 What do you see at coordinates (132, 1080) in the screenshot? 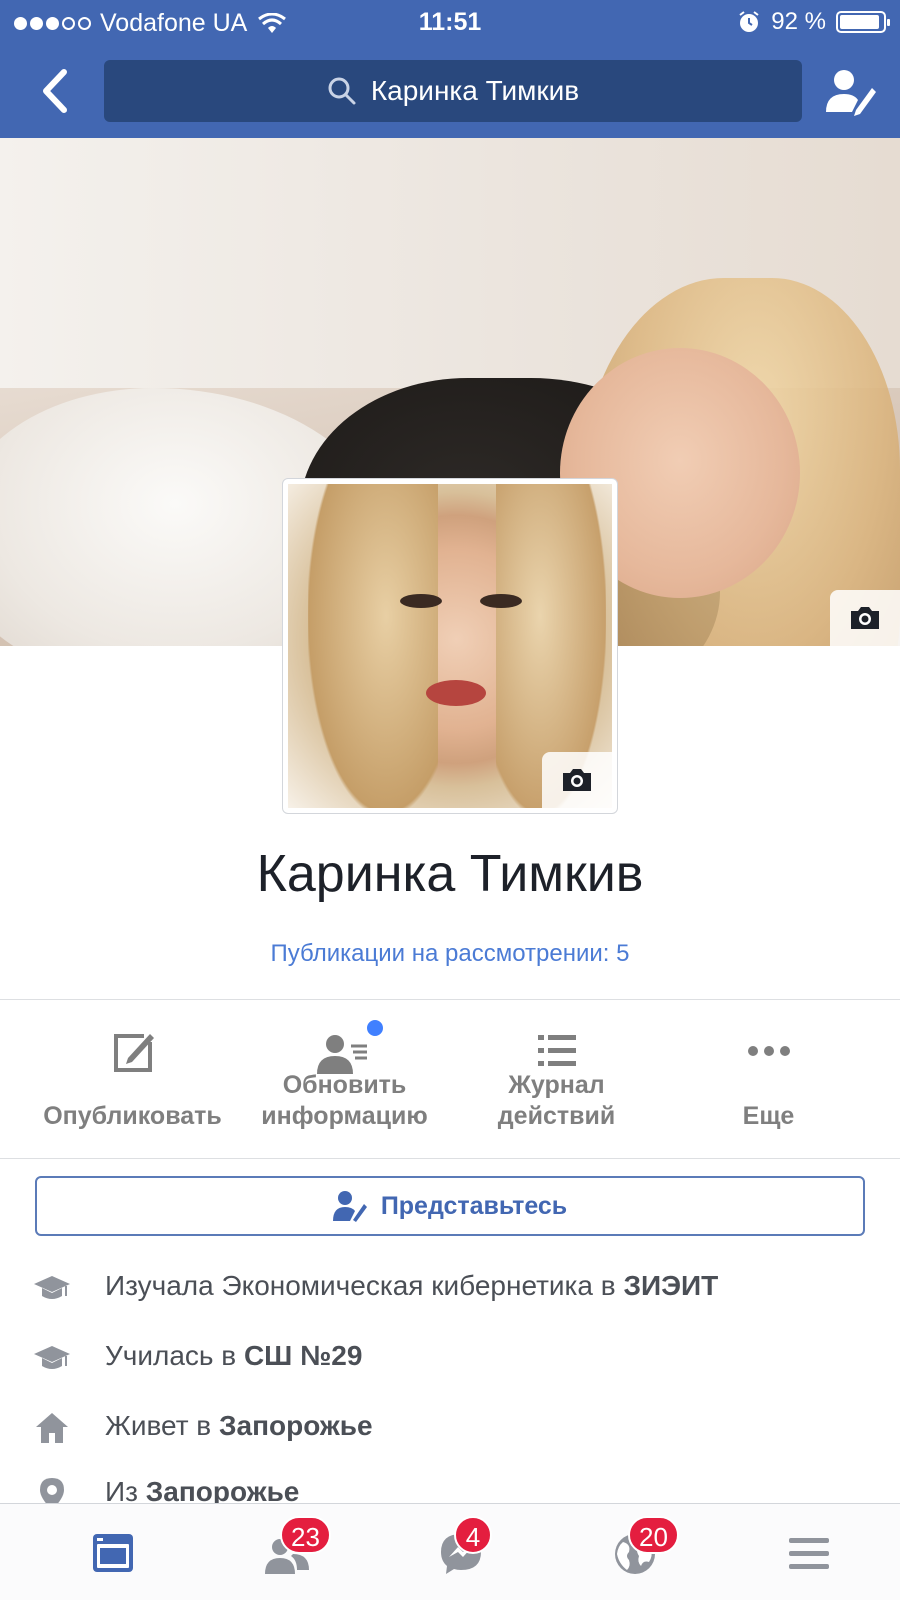
I see `publish-button: Опубликовать` at bounding box center [132, 1080].